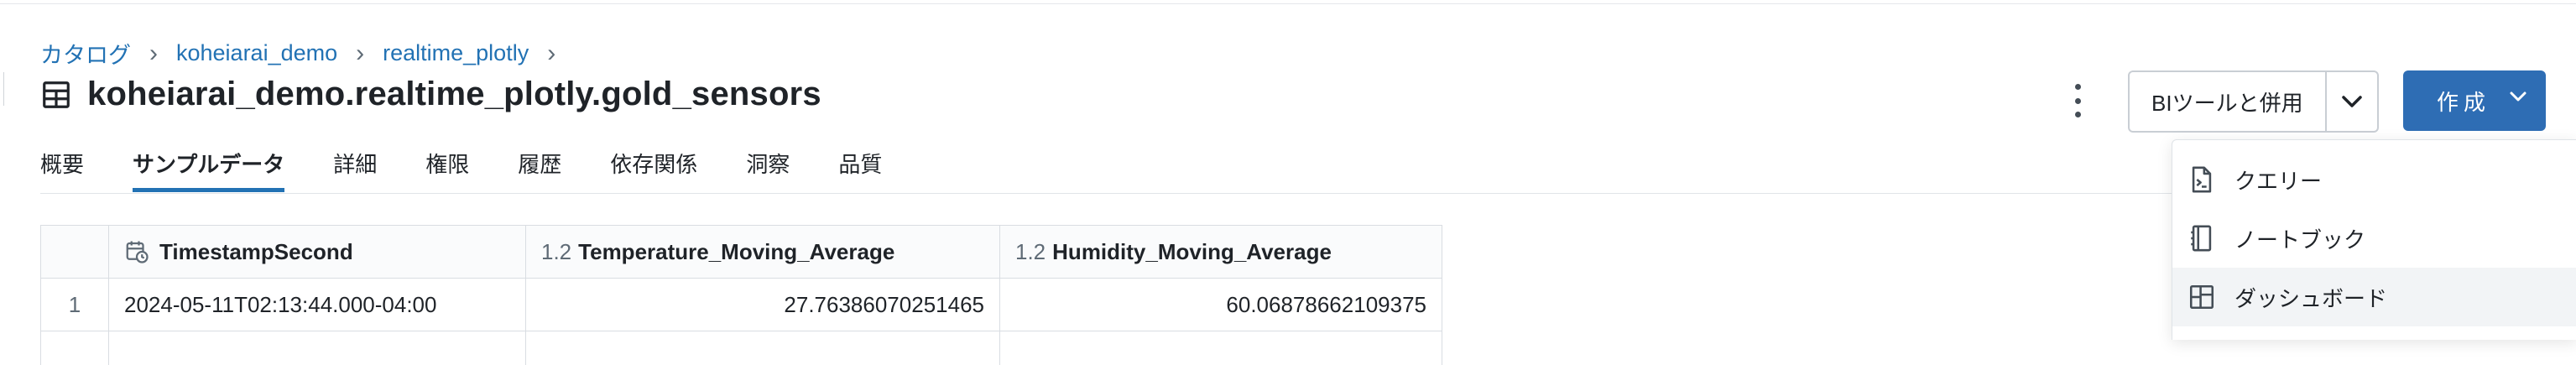 The height and width of the screenshot is (365, 2576). Describe the element at coordinates (2202, 297) in the screenshot. I see `dashboard-icon` at that location.